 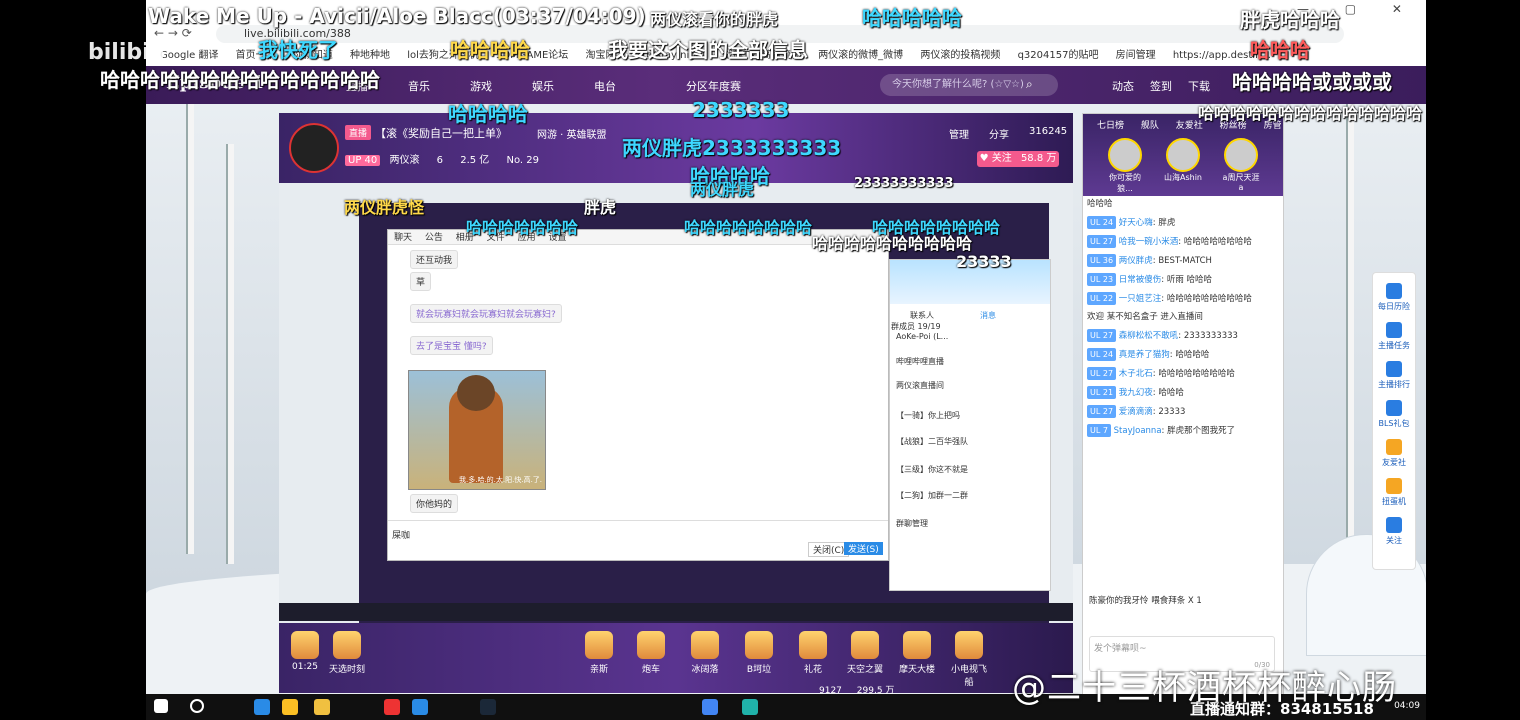 What do you see at coordinates (1149, 336) in the screenshot?
I see `user-name: 森柳松松不敢吼` at bounding box center [1149, 336].